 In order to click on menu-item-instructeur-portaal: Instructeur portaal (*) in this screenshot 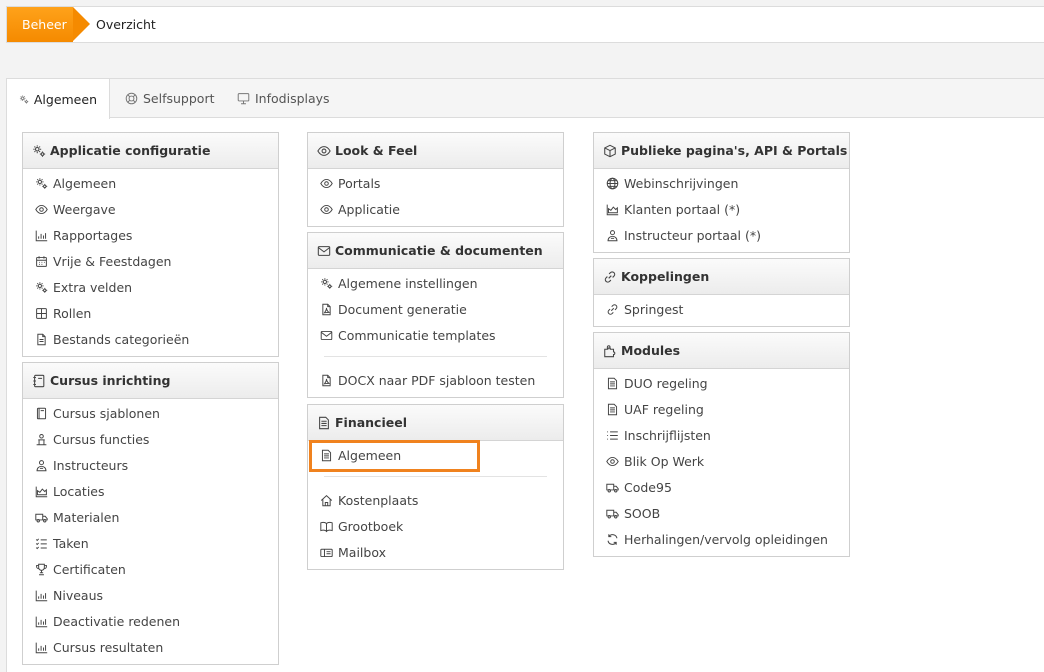, I will do `click(721, 235)`.